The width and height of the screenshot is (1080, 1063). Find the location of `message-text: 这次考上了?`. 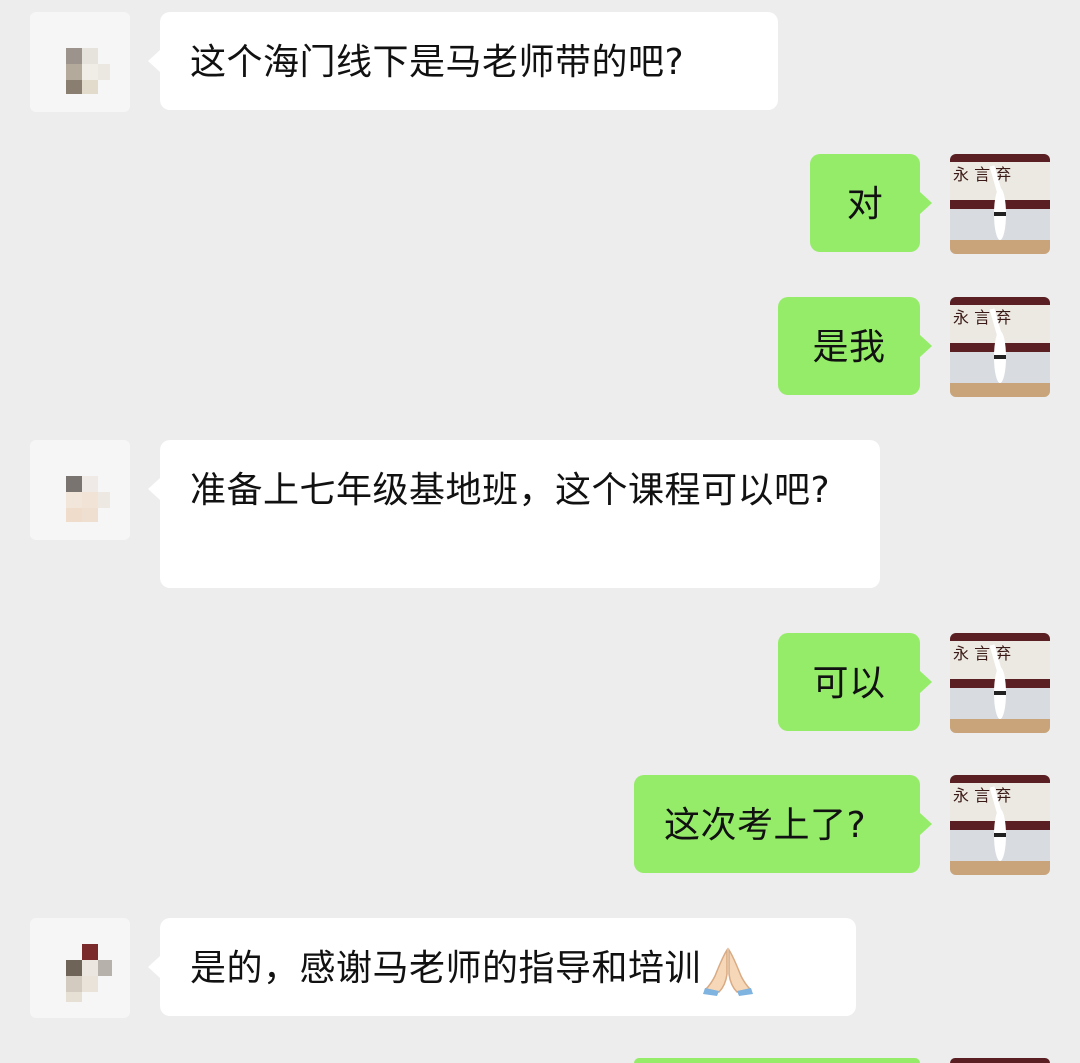

message-text: 这次考上了? is located at coordinates (765, 825).